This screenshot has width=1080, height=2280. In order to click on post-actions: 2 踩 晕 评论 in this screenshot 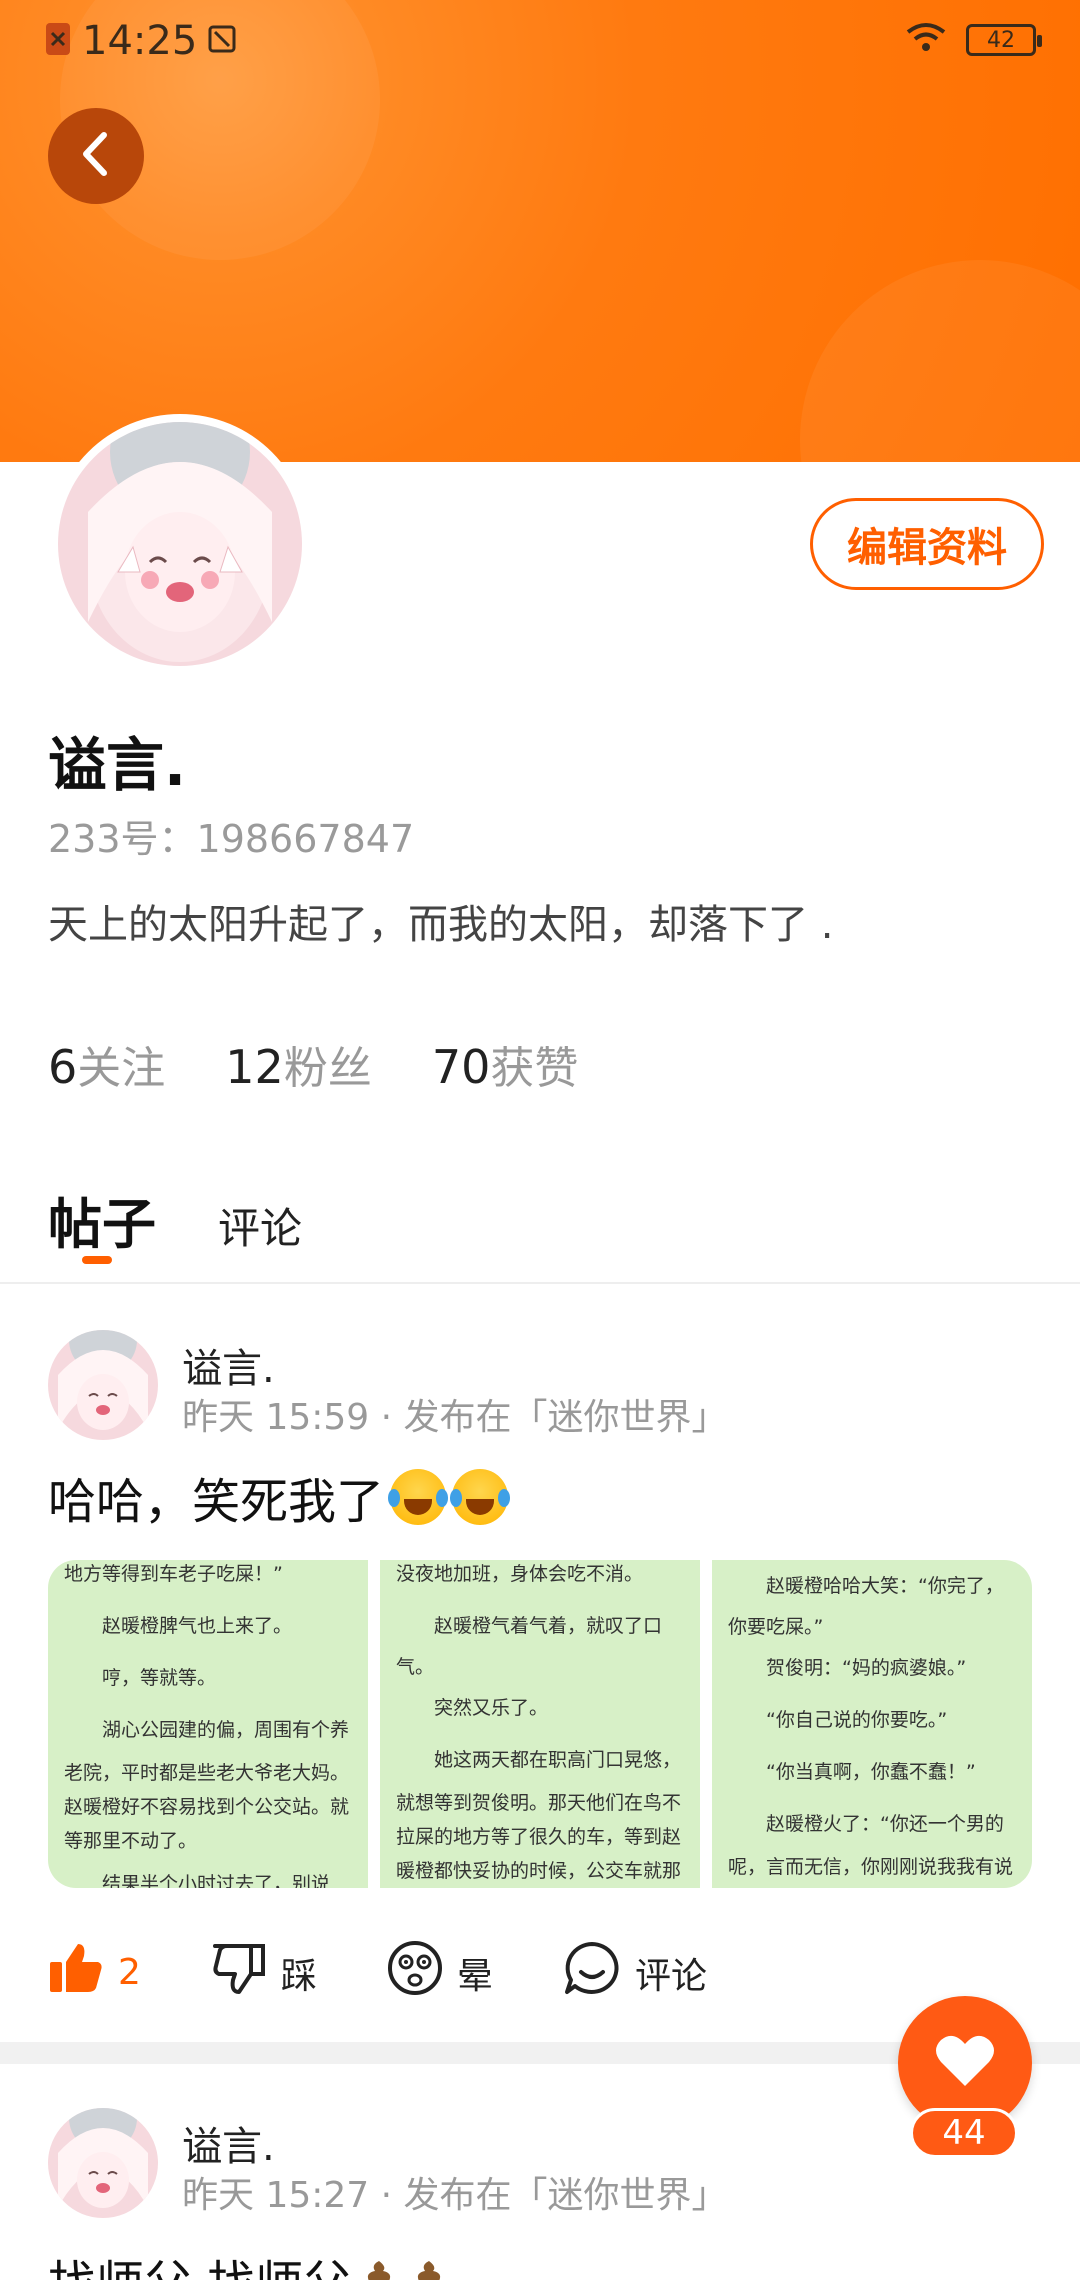, I will do `click(412, 1972)`.